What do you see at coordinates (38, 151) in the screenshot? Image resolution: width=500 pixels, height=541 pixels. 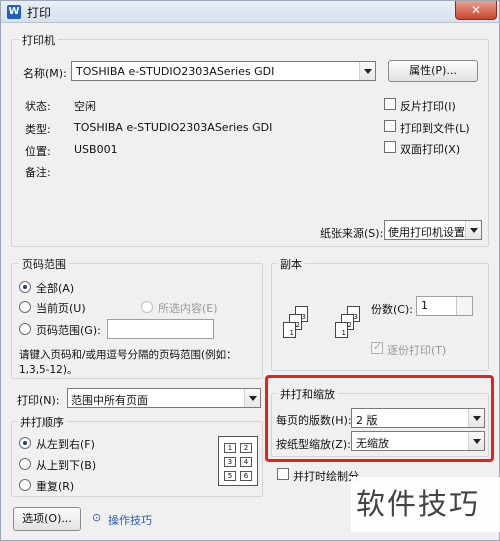 I see `location-label: 位置:` at bounding box center [38, 151].